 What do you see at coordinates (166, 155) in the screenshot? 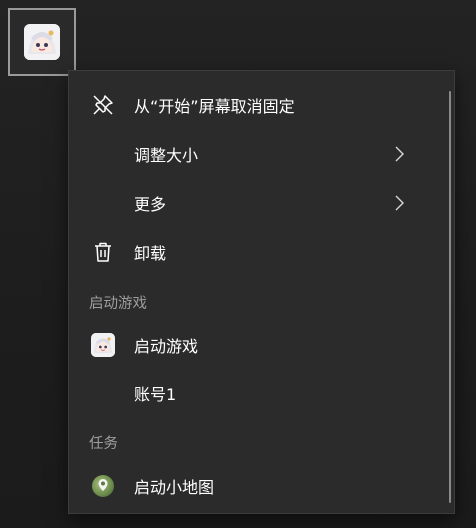
I see `menu-item-label: 调整大小` at bounding box center [166, 155].